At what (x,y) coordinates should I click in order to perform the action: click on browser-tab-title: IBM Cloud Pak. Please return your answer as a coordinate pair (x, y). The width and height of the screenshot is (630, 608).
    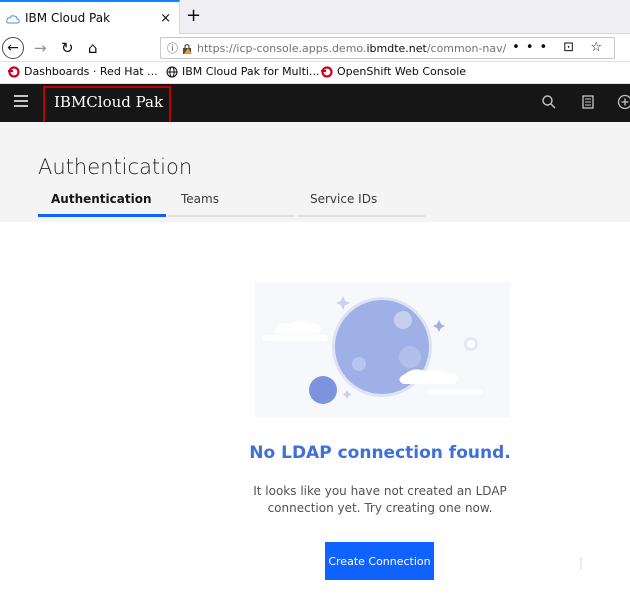
    Looking at the image, I should click on (68, 18).